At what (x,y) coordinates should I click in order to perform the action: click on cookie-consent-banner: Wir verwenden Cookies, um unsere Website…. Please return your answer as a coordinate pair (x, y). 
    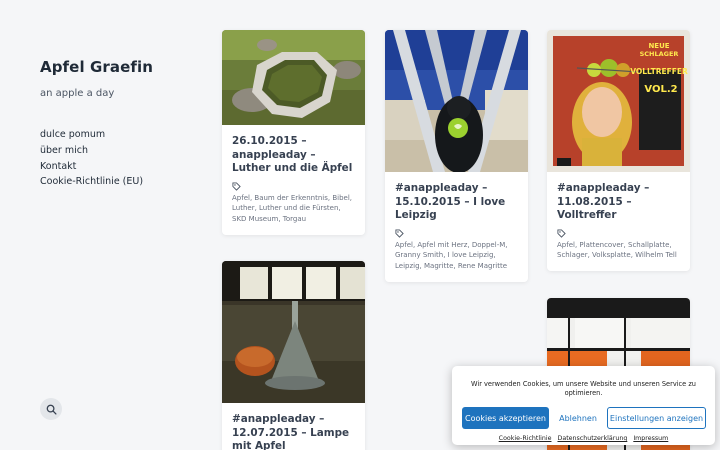
    Looking at the image, I should click on (583, 405).